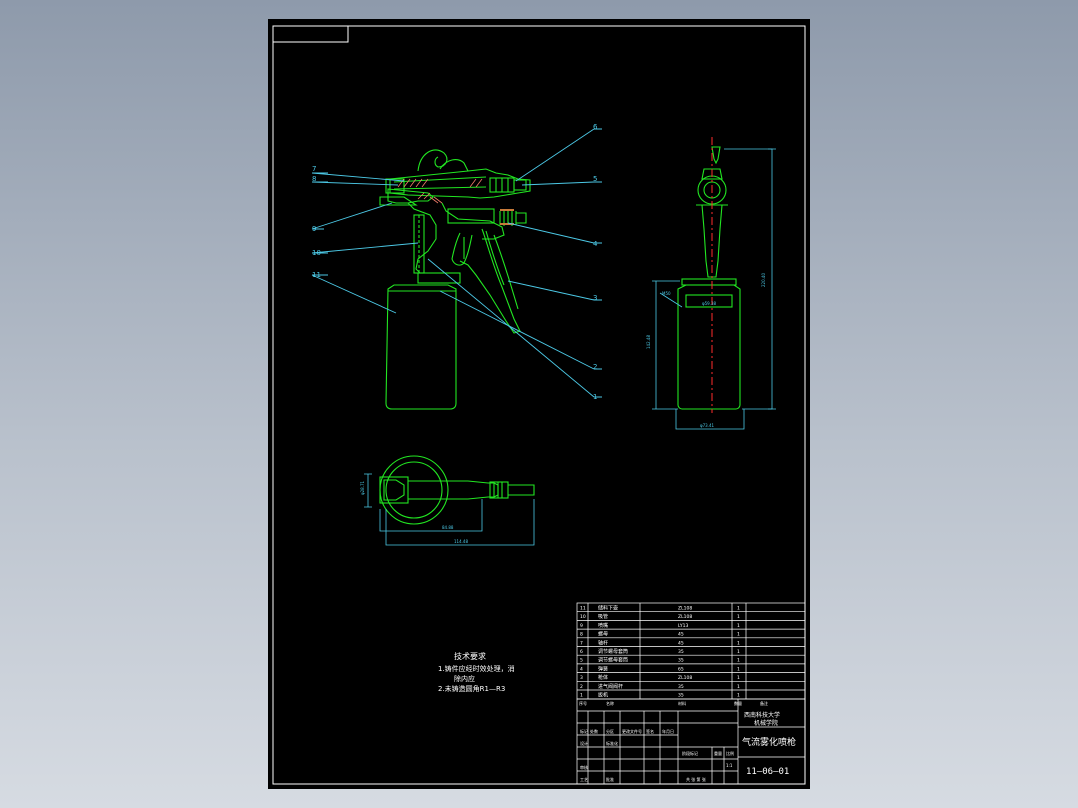  I want to click on side-dimensions, so click(714, 289).